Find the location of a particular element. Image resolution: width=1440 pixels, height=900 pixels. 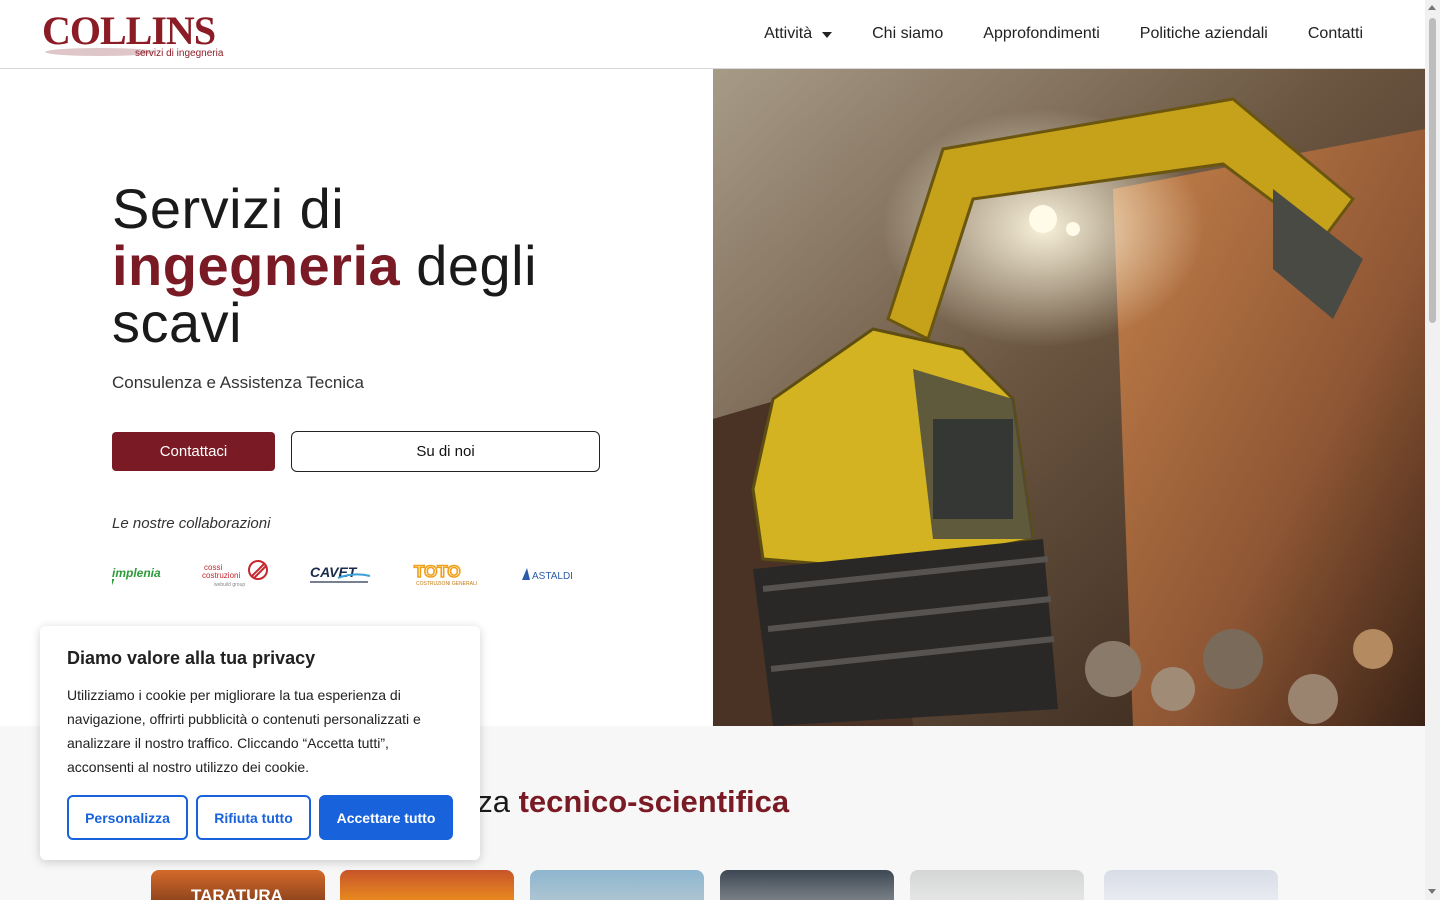

partner-logo-implenia: implenia is located at coordinates (137, 573).